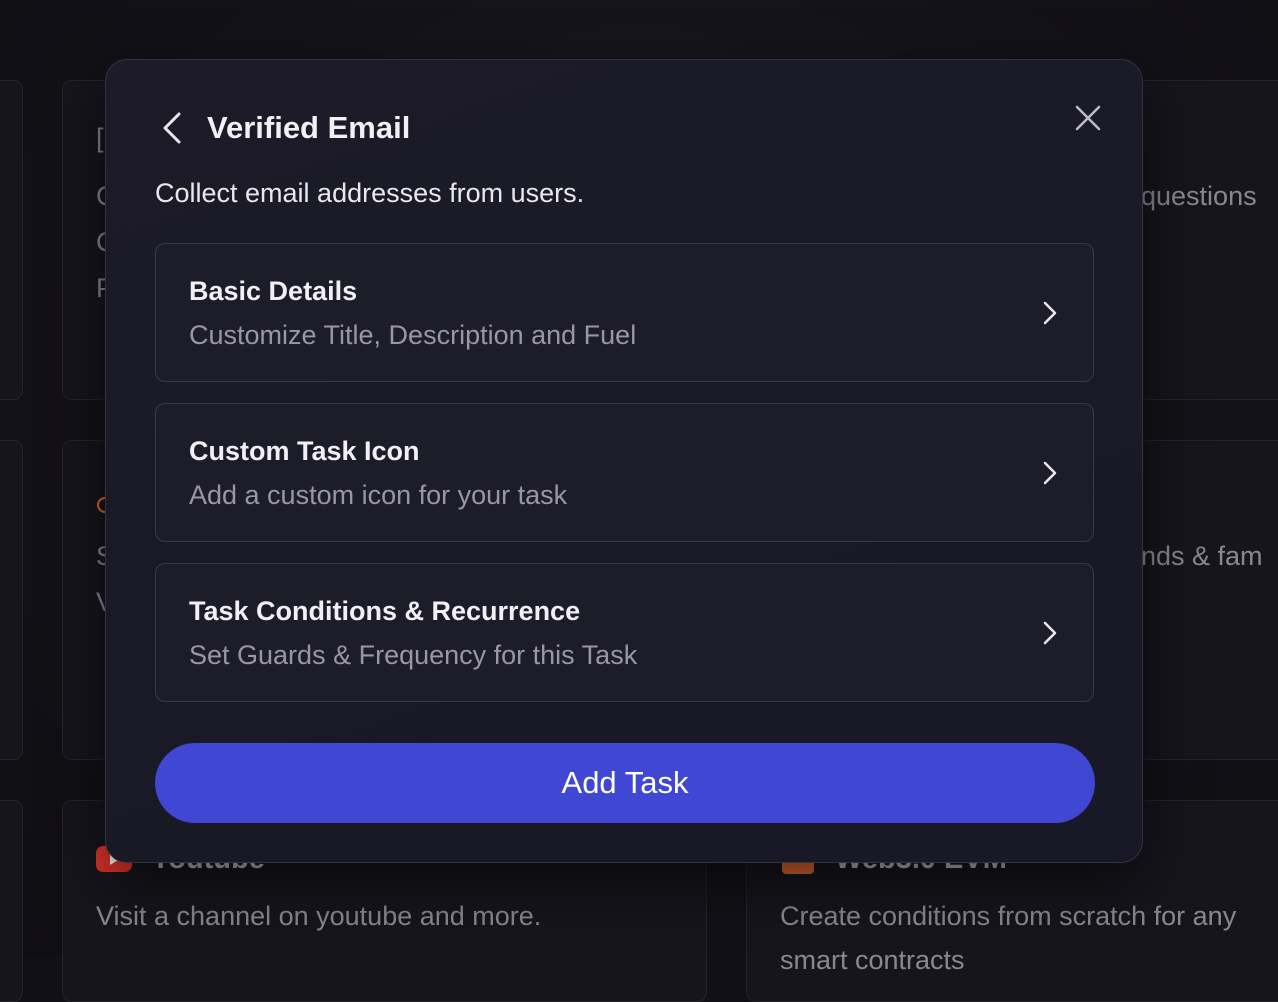 The height and width of the screenshot is (1002, 1278). Describe the element at coordinates (319, 916) in the screenshot. I see `background-card-text: Visit a channel on youtube and more.` at that location.